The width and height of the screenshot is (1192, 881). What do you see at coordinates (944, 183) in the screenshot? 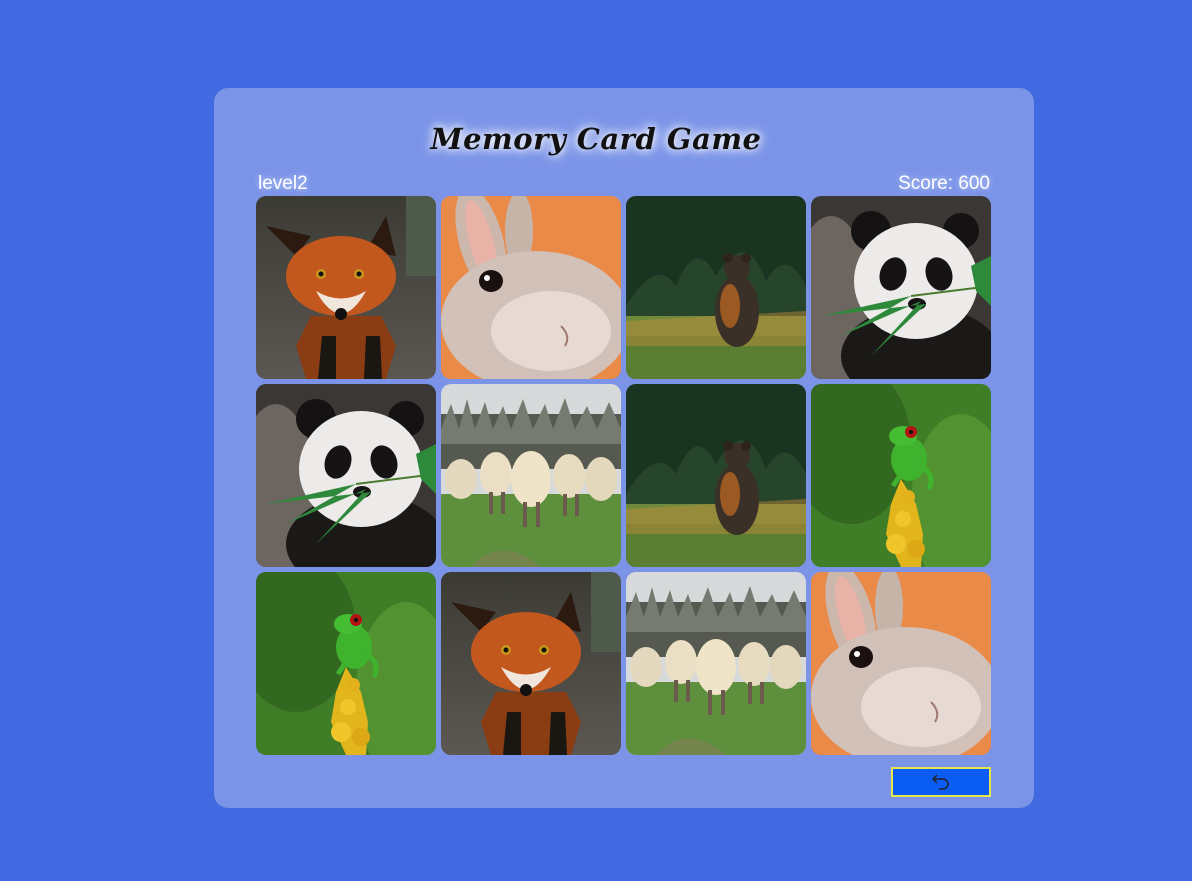
I see `score-label: Score: 600` at bounding box center [944, 183].